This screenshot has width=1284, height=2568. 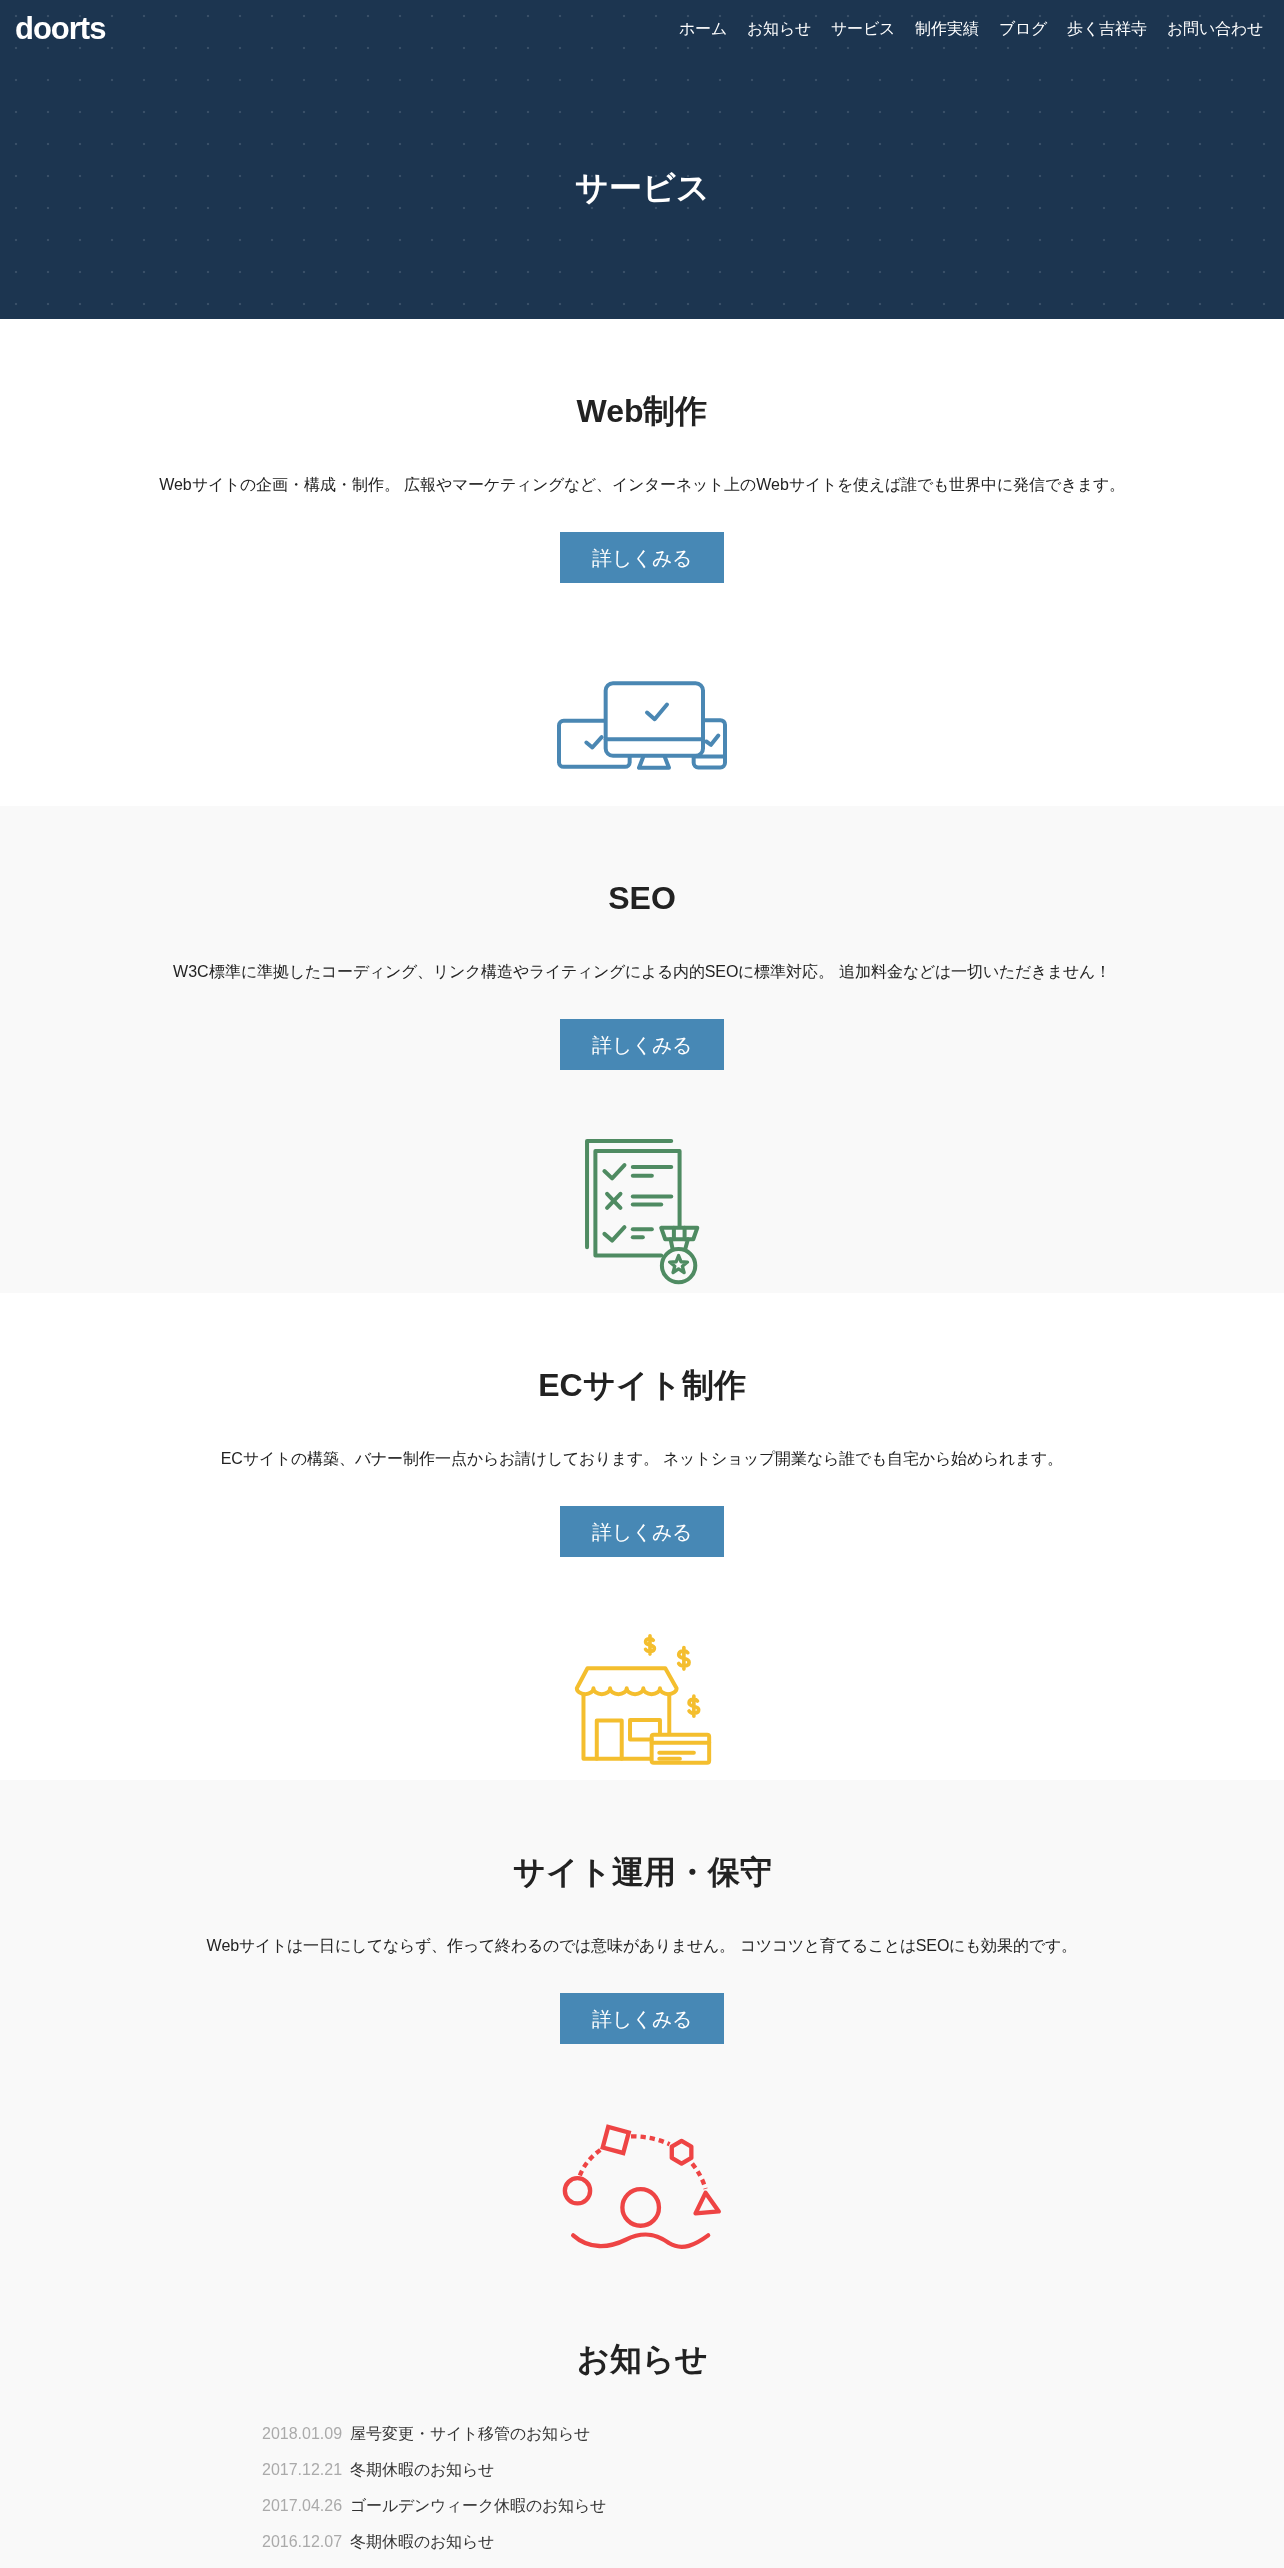 I want to click on news-link: ゴールデンウィーク休暇のお知らせ, so click(x=478, y=2506).